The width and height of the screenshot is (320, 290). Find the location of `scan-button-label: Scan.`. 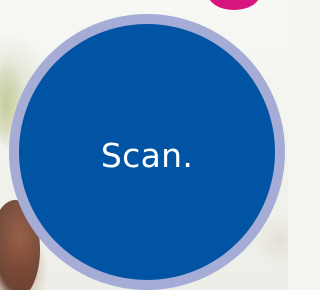

scan-button-label: Scan. is located at coordinates (147, 155).